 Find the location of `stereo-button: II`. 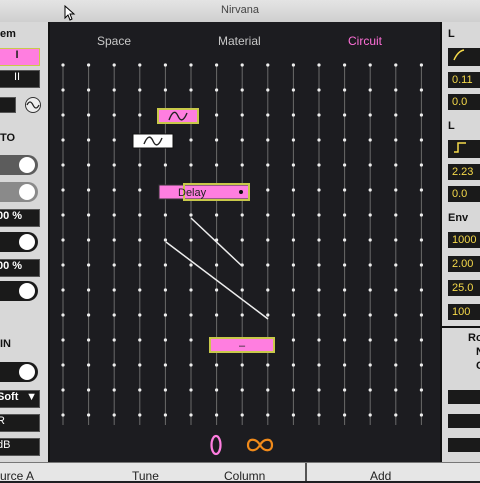

stereo-button: II is located at coordinates (20, 79).